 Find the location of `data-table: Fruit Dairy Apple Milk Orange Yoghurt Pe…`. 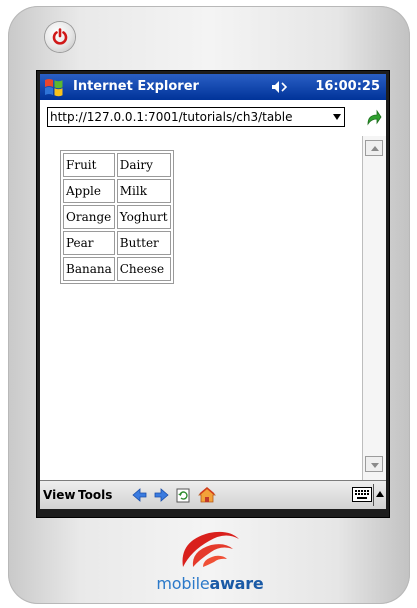

data-table: Fruit Dairy Apple Milk Orange Yoghurt Pe… is located at coordinates (117, 217).